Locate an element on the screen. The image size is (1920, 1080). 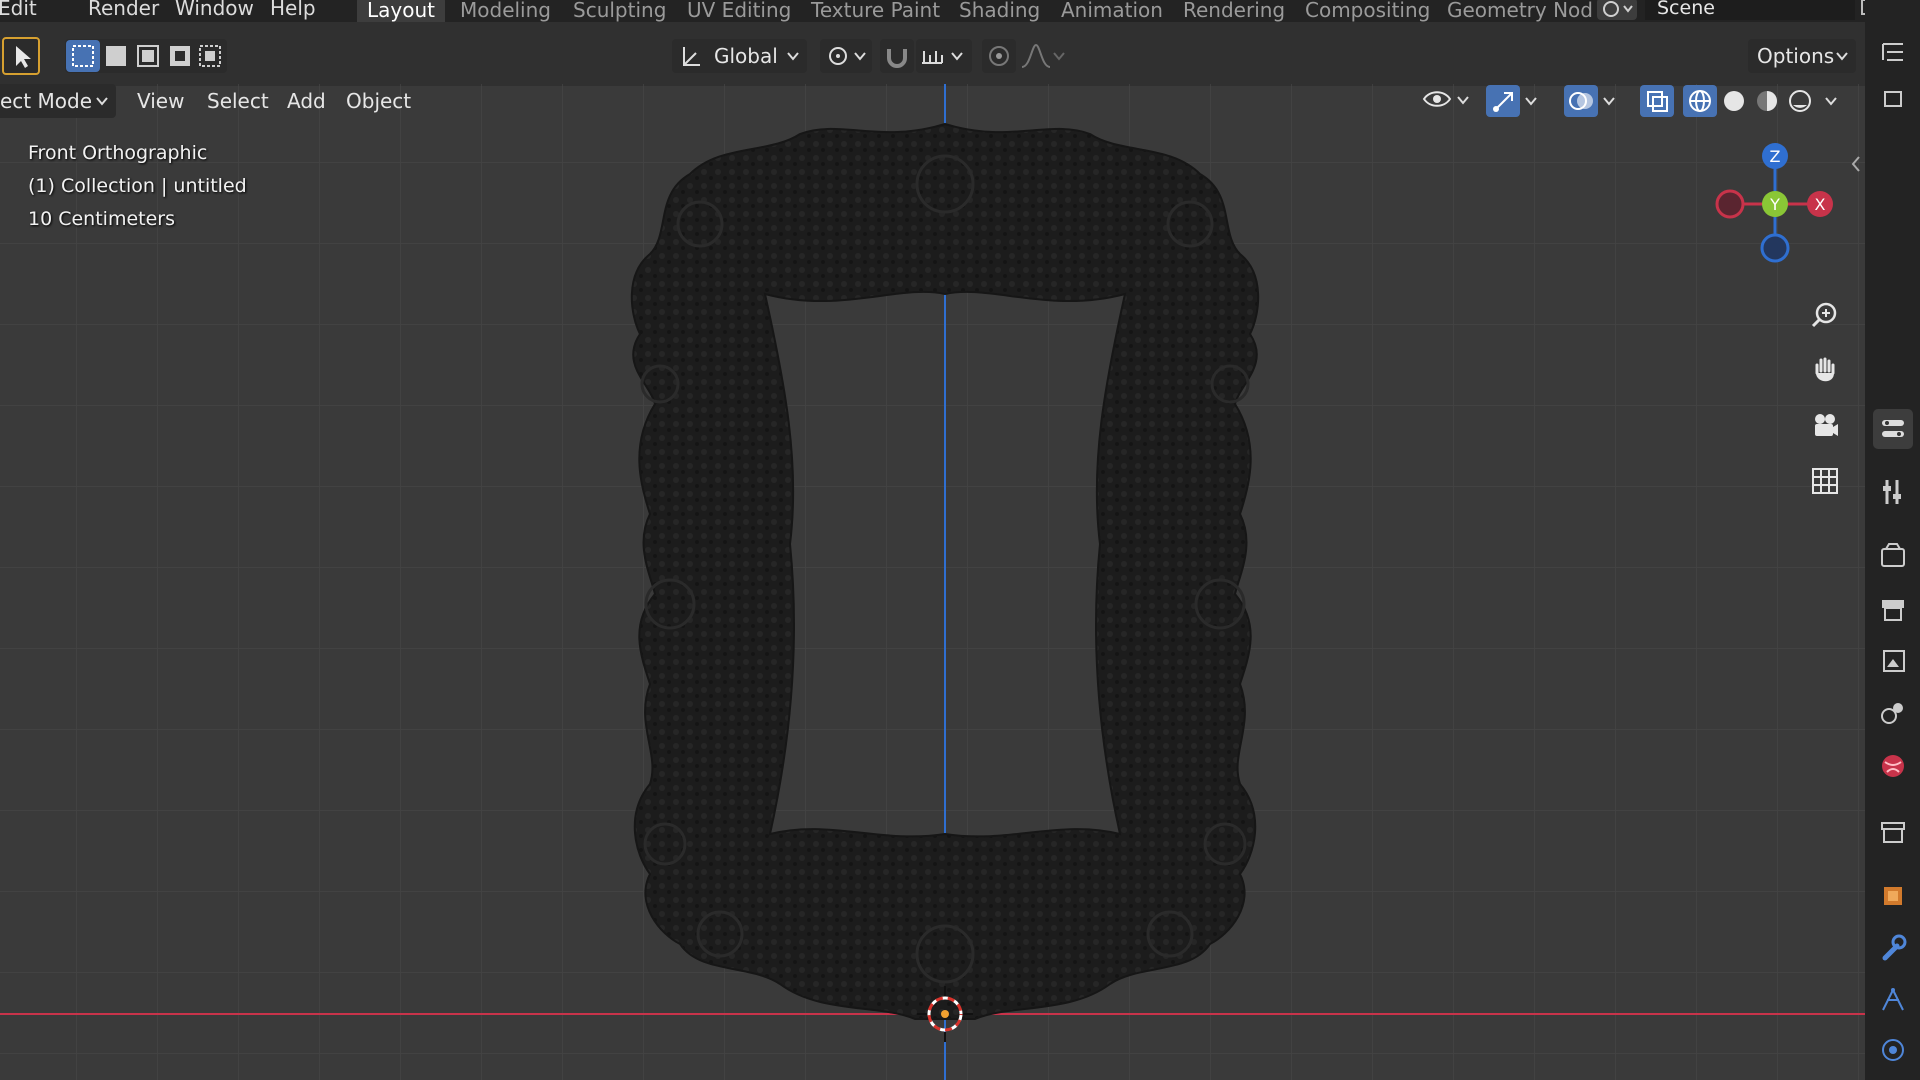
z-axis-label: Z is located at coordinates (1775, 156).